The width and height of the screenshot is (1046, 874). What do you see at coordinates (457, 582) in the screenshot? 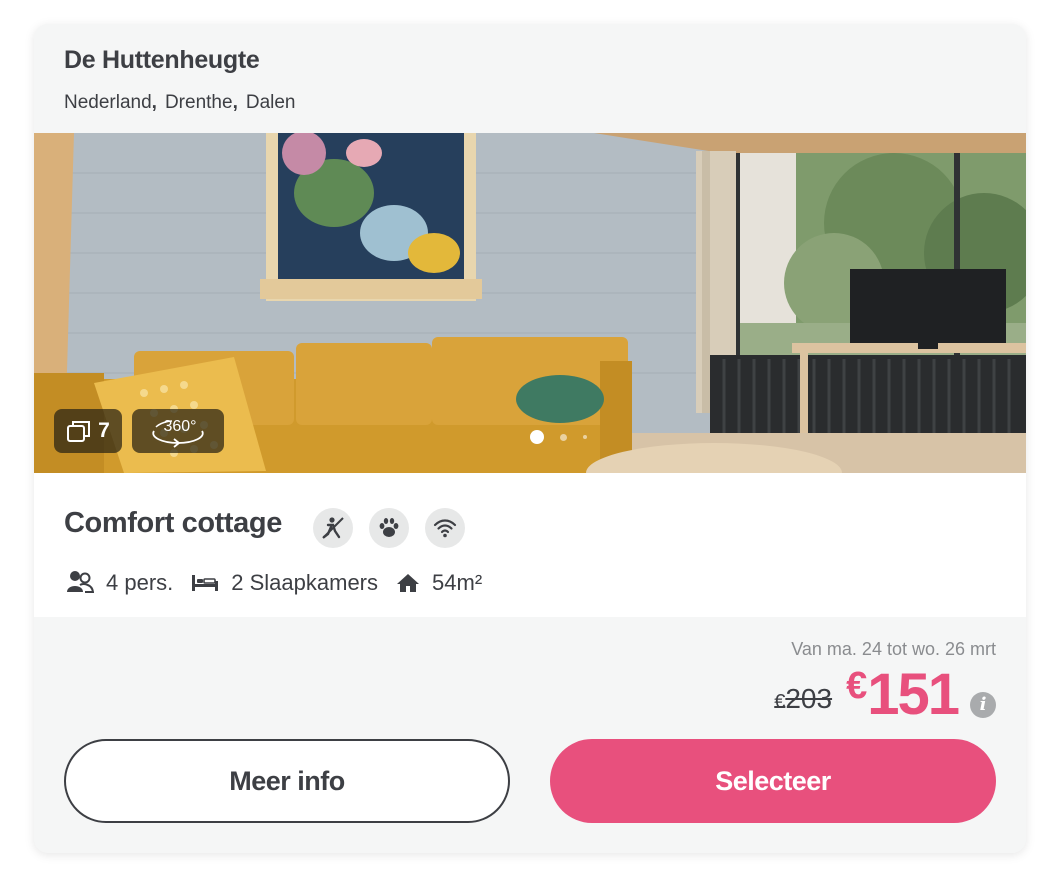
I see `area-value: 54m²` at bounding box center [457, 582].